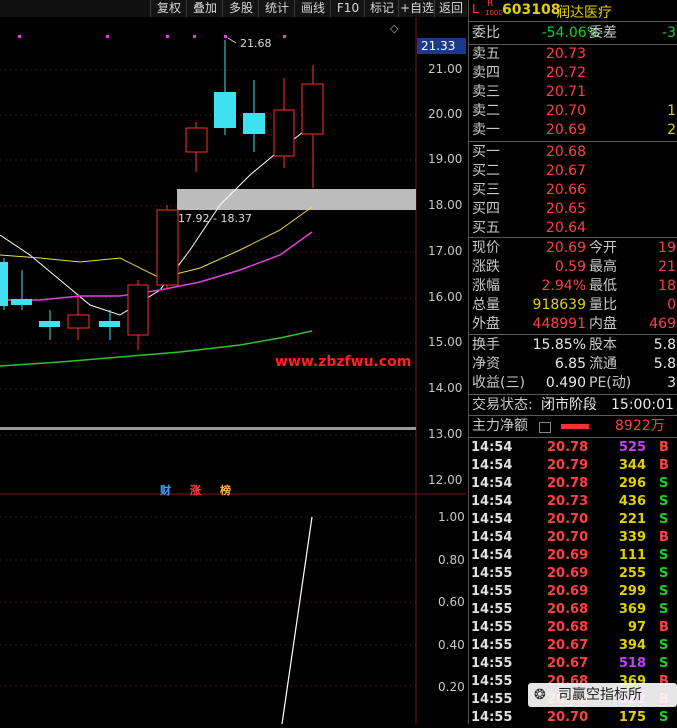 The image size is (677, 728). Describe the element at coordinates (565, 228) in the screenshot. I see `bid-price: 20.64` at that location.